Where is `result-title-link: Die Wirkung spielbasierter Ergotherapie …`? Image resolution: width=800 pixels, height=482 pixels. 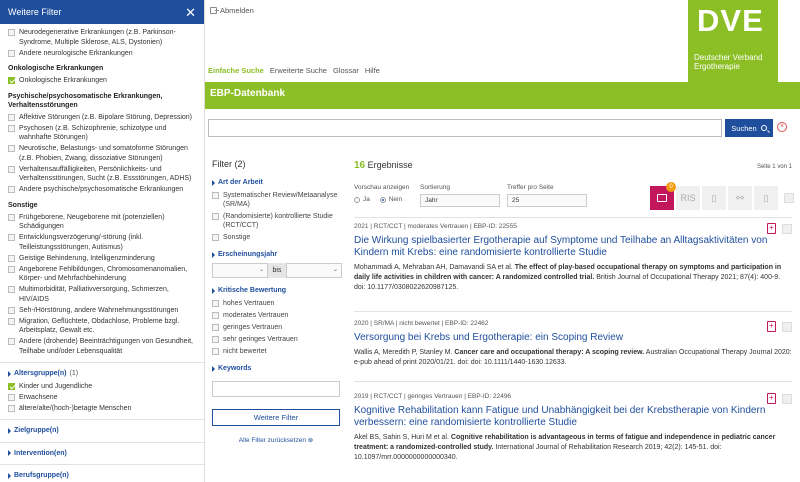 result-title-link: Die Wirkung spielbasierter Ergotherapie … is located at coordinates (573, 247).